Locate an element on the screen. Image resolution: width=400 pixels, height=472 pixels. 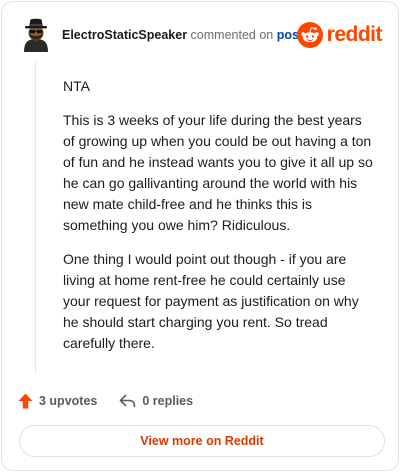
reply-count: 0 replies is located at coordinates (168, 401).